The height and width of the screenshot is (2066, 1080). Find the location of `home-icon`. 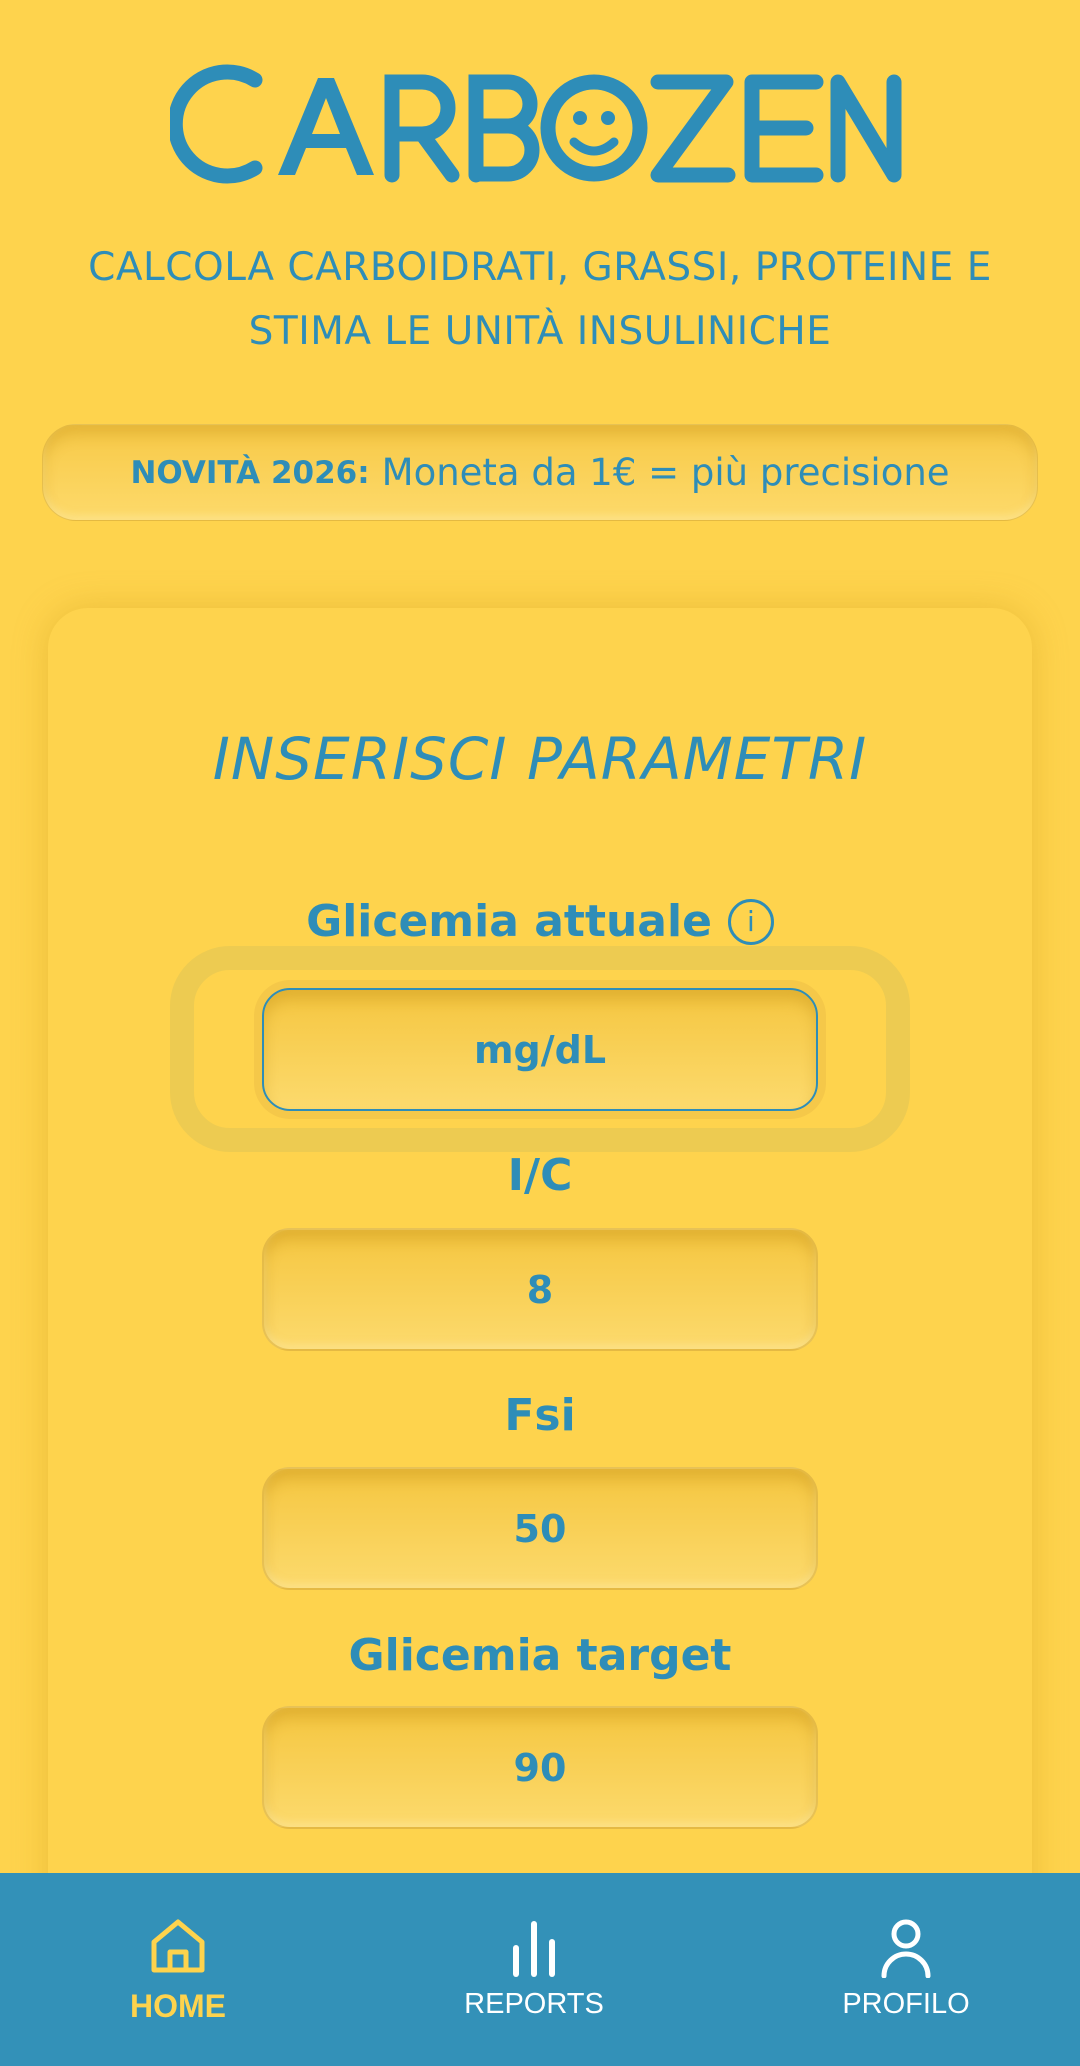

home-icon is located at coordinates (178, 1946).